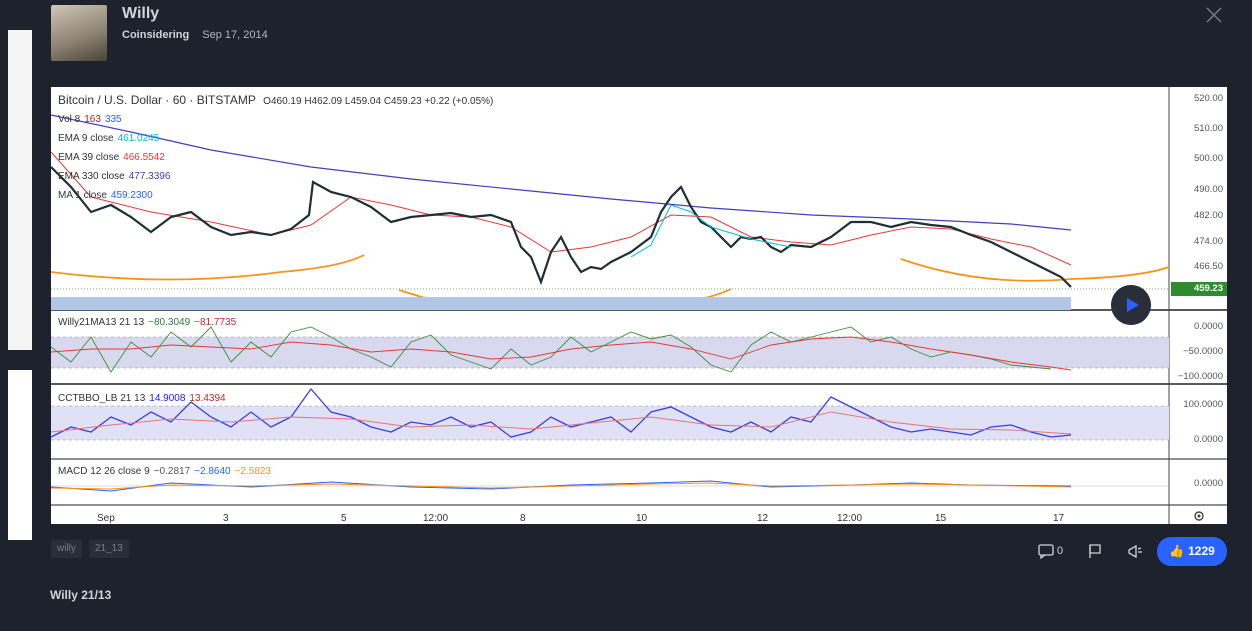  Describe the element at coordinates (941, 518) in the screenshot. I see `time-tick: 15` at that location.